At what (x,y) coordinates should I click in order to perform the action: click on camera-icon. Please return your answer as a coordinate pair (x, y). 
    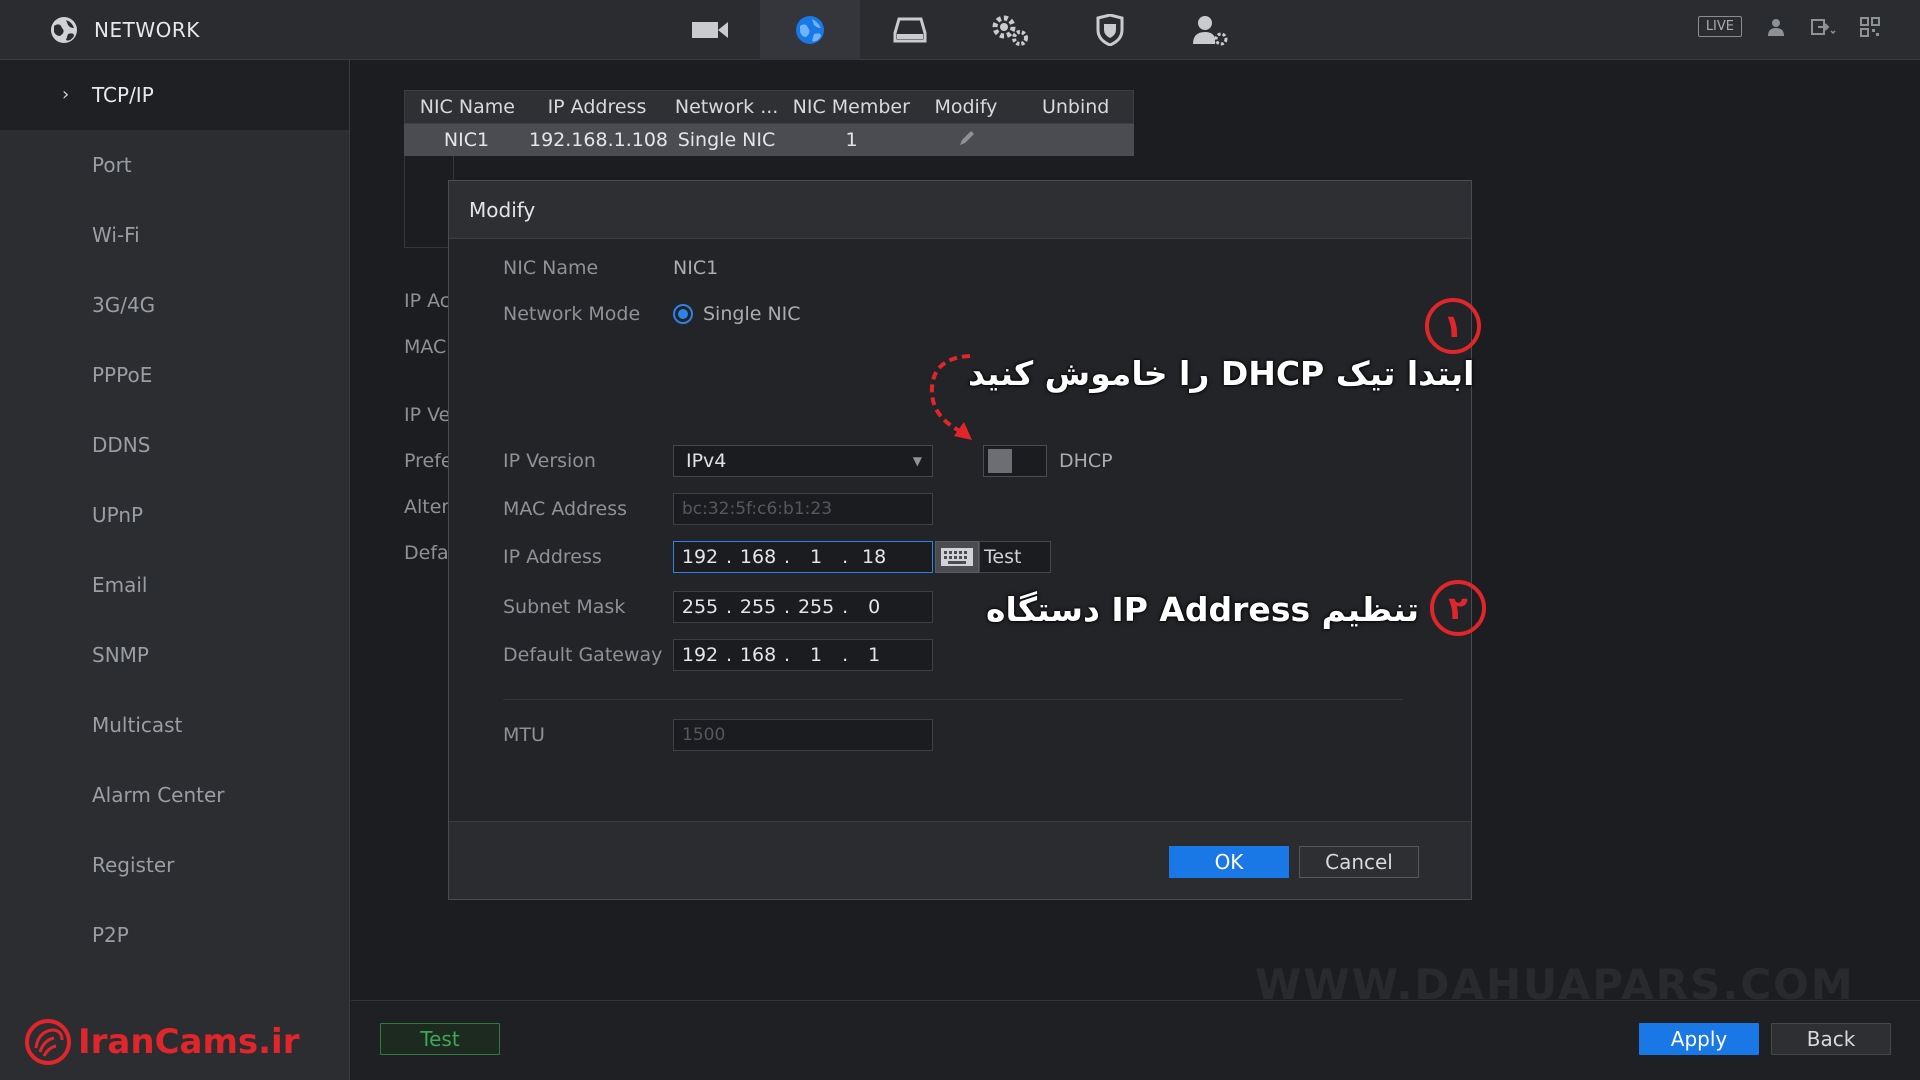
    Looking at the image, I should click on (710, 30).